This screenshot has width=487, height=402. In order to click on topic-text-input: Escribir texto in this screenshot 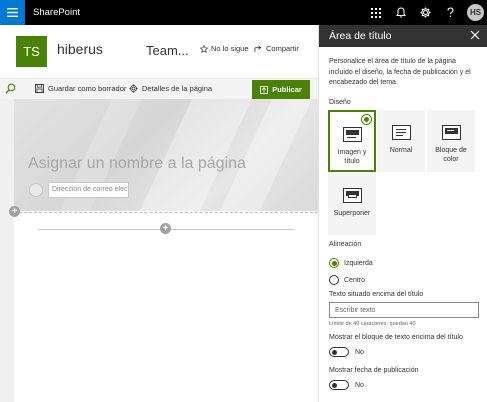, I will do `click(404, 310)`.